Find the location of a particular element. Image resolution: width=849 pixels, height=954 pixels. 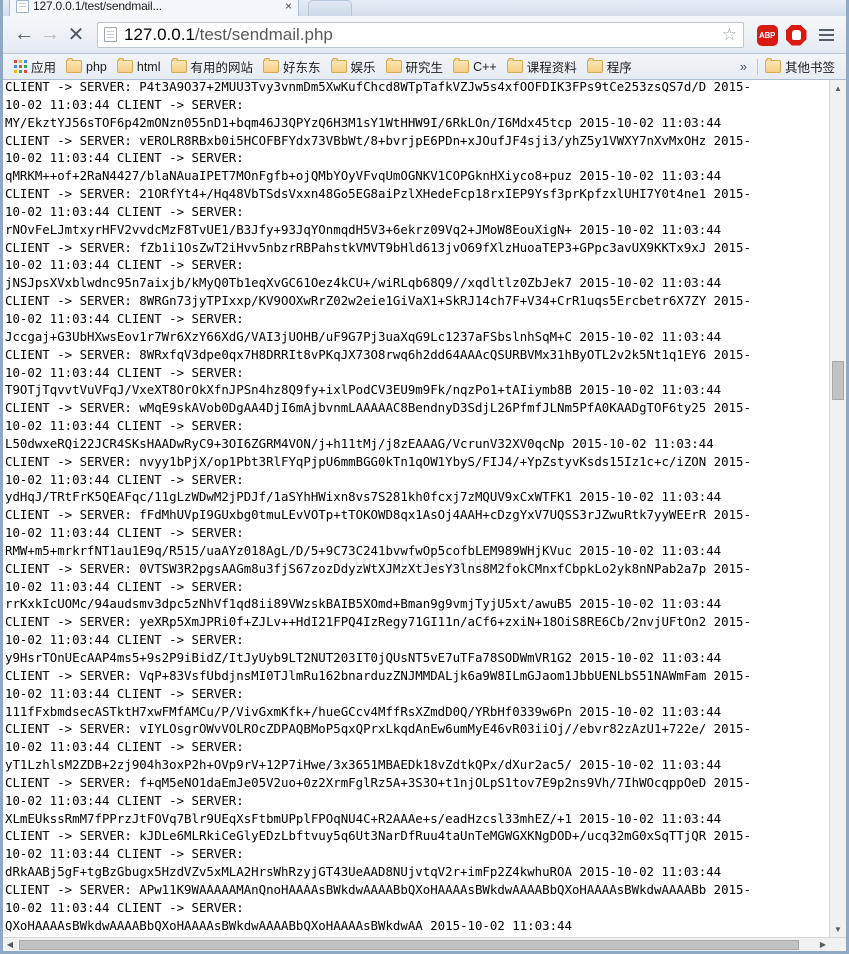

apps-grid-icon is located at coordinates (20, 66).